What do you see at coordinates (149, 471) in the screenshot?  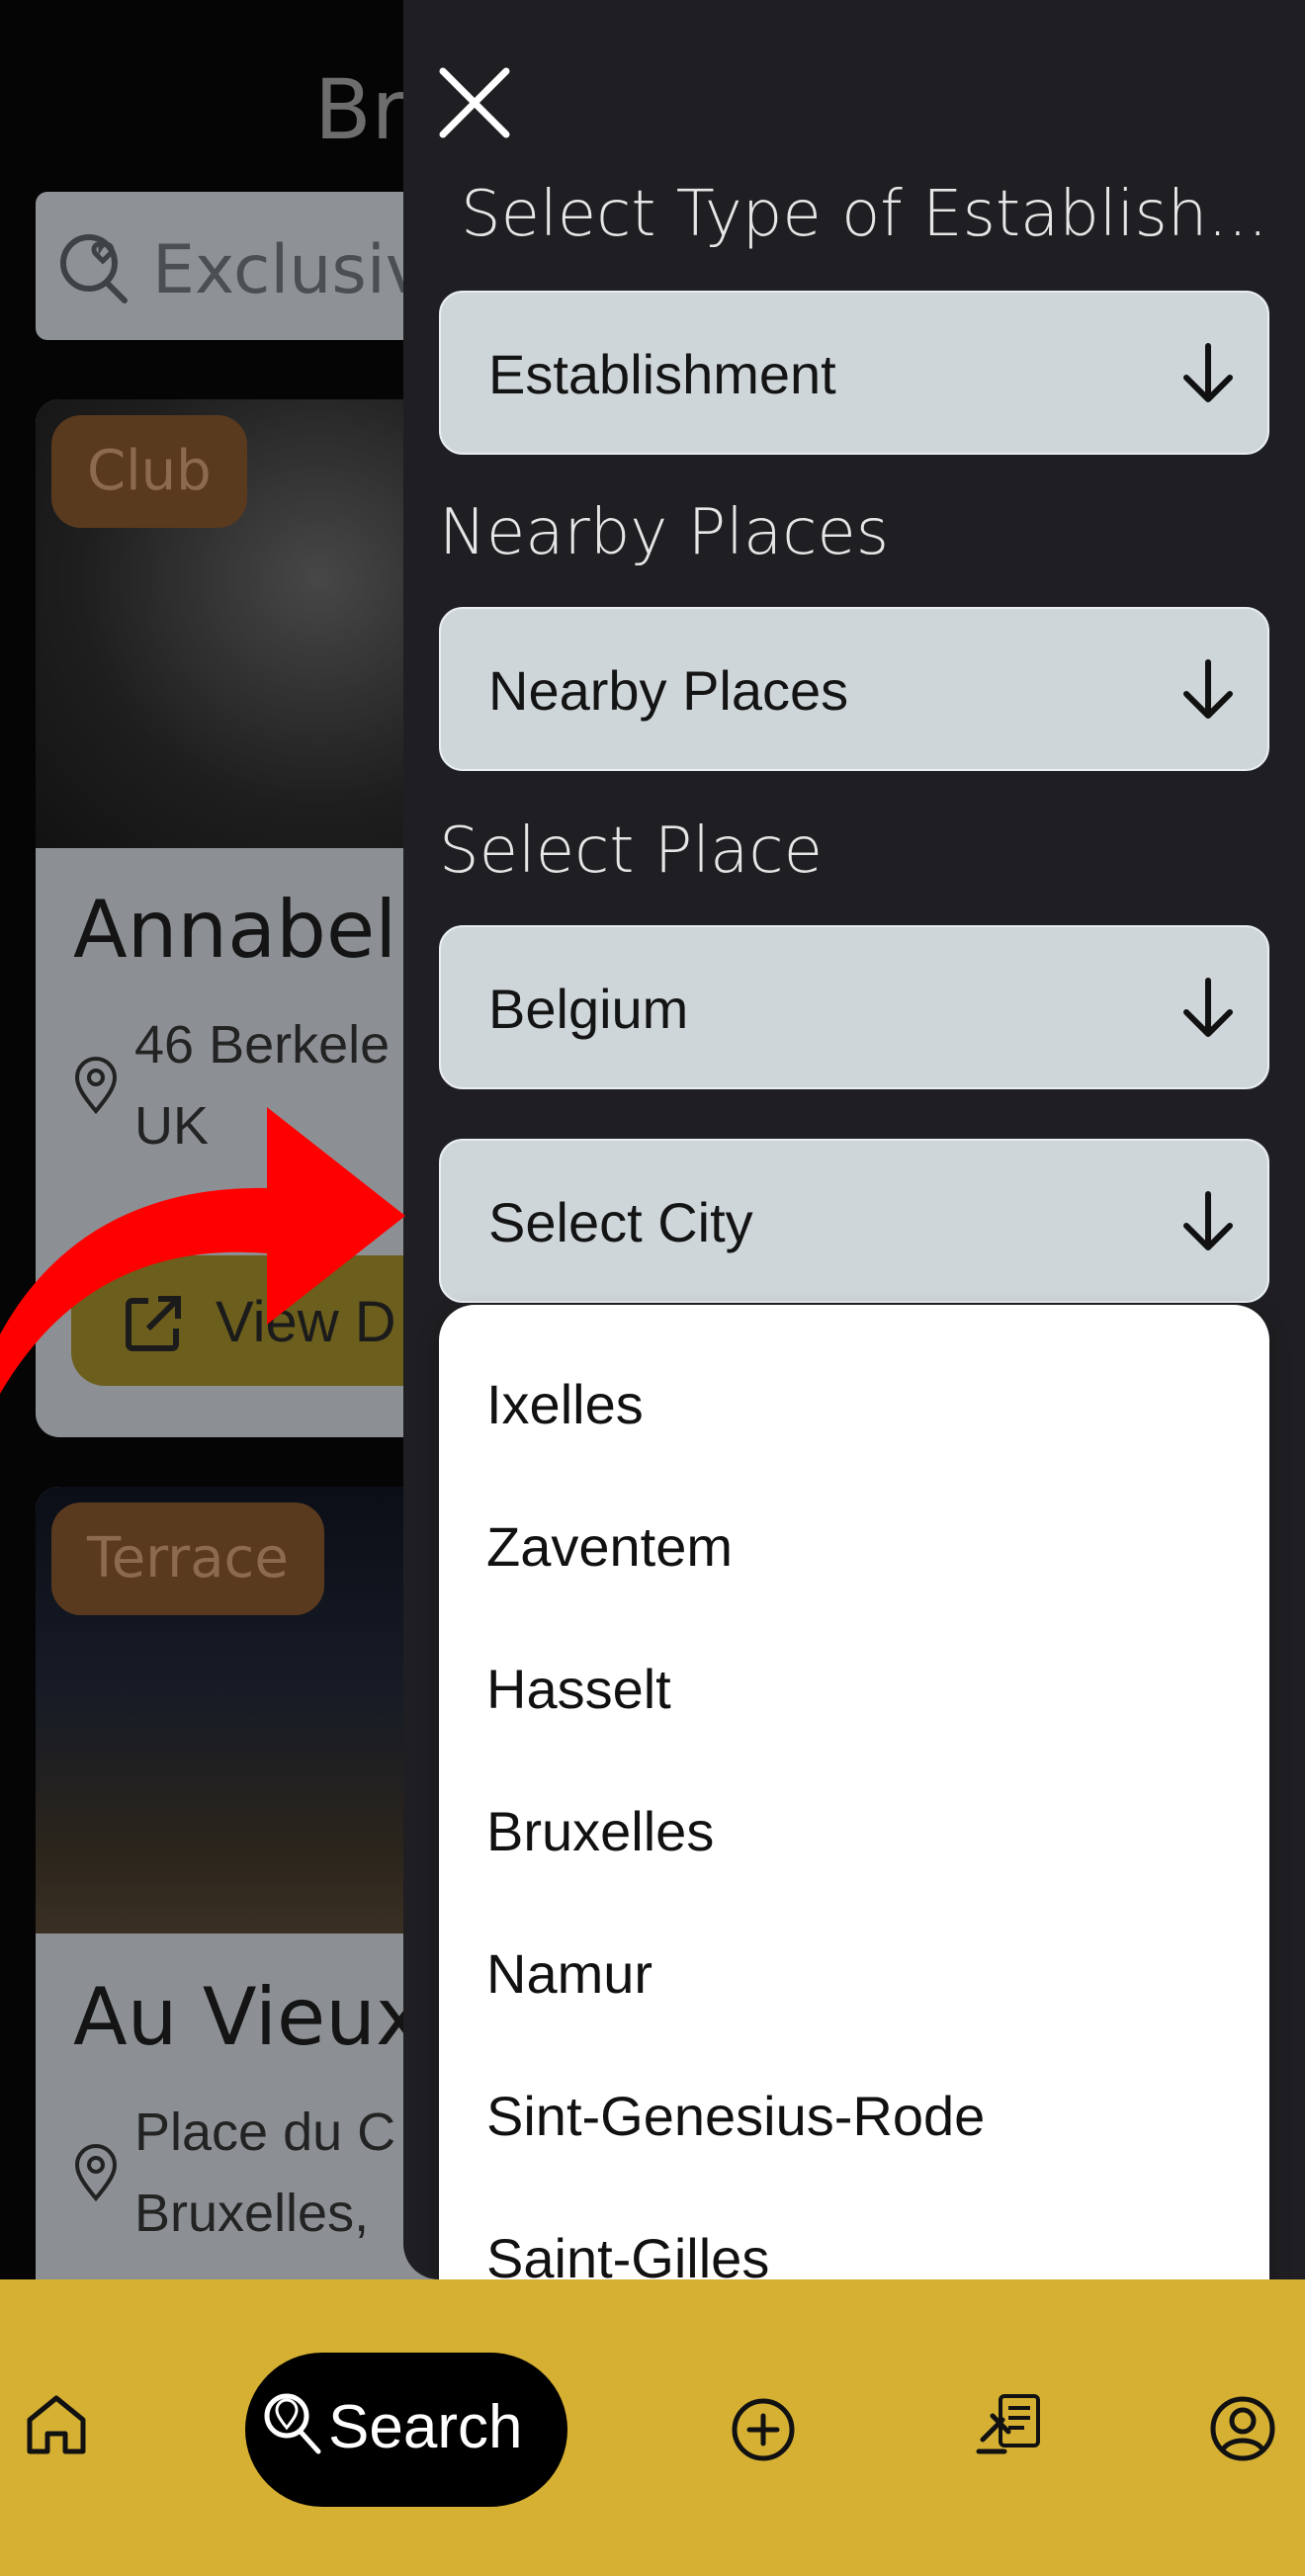 I see `venue-tag: Club` at bounding box center [149, 471].